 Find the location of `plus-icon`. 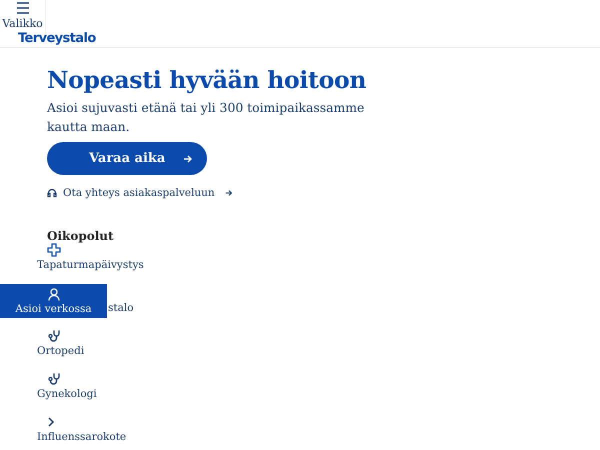

plus-icon is located at coordinates (54, 250).